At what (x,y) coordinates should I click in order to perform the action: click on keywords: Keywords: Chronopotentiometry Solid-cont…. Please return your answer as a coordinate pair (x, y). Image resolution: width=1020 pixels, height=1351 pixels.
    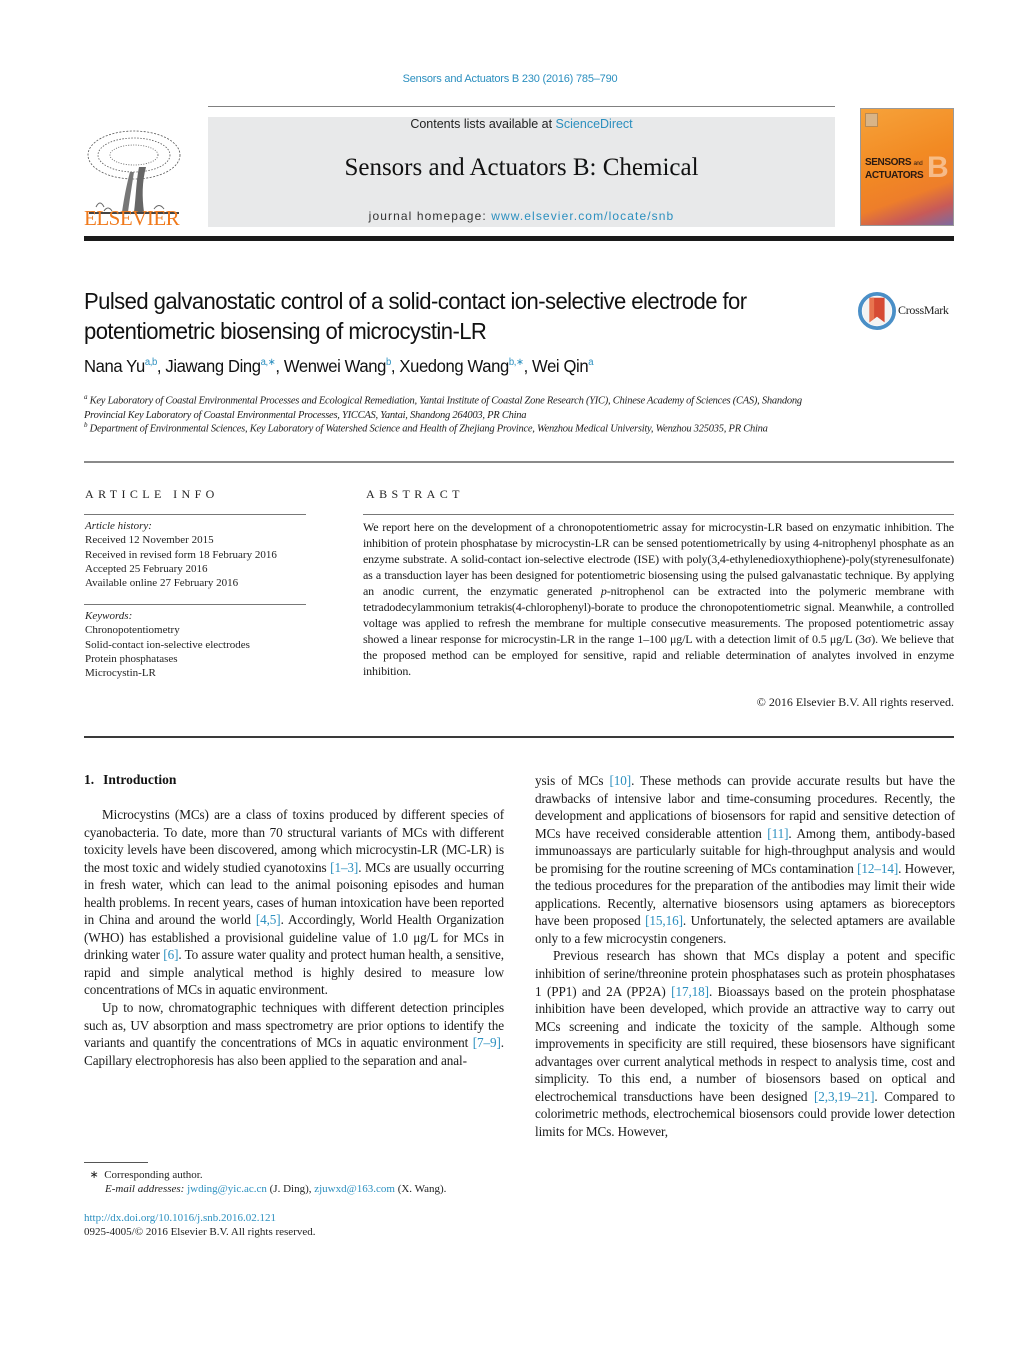
    Looking at the image, I should click on (200, 644).